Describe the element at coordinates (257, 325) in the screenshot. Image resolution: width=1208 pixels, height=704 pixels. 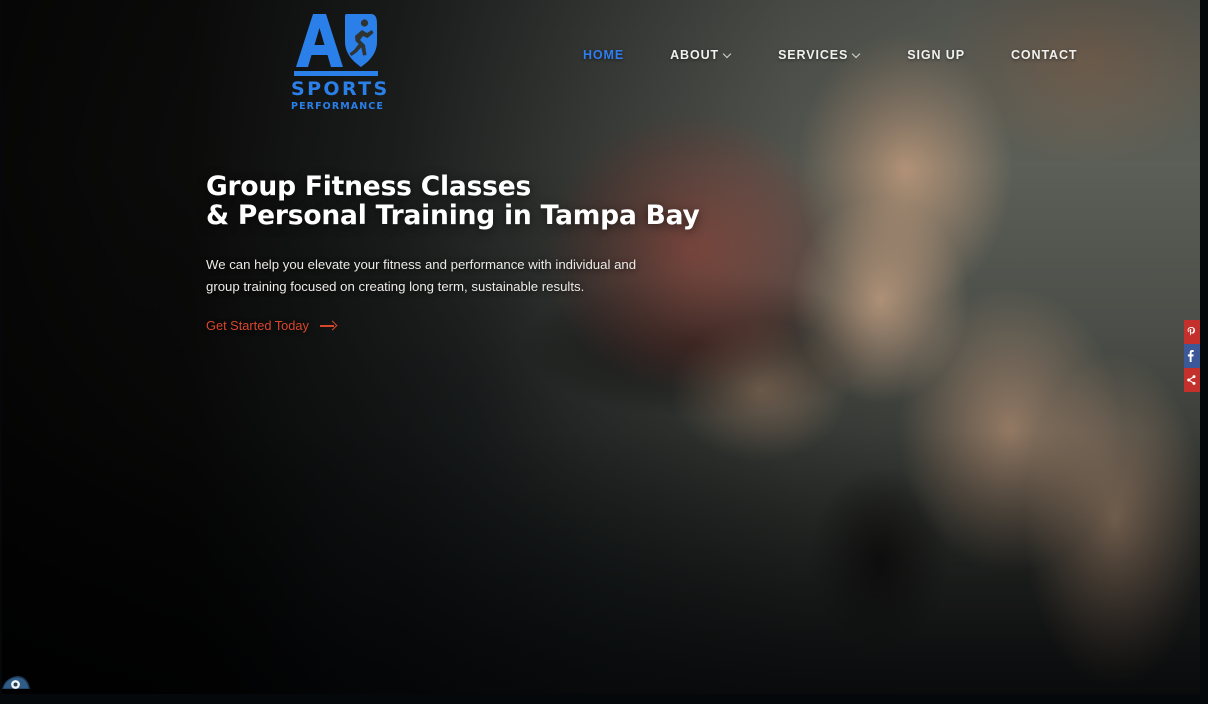
I see `get-started-label: Get Started Today` at that location.